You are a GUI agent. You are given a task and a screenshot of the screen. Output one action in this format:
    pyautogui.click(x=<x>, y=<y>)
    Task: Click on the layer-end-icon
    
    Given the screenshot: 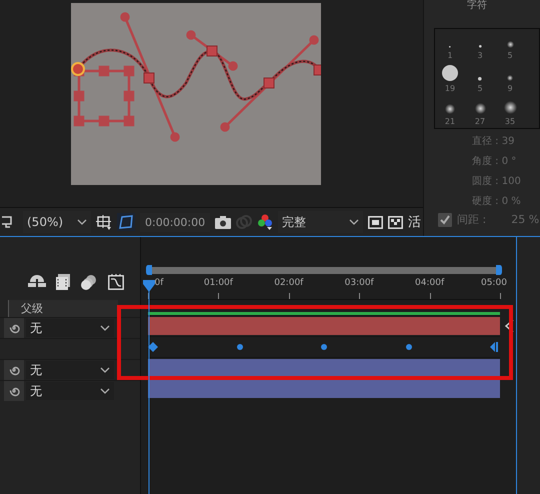 What is the action you would take?
    pyautogui.click(x=509, y=326)
    